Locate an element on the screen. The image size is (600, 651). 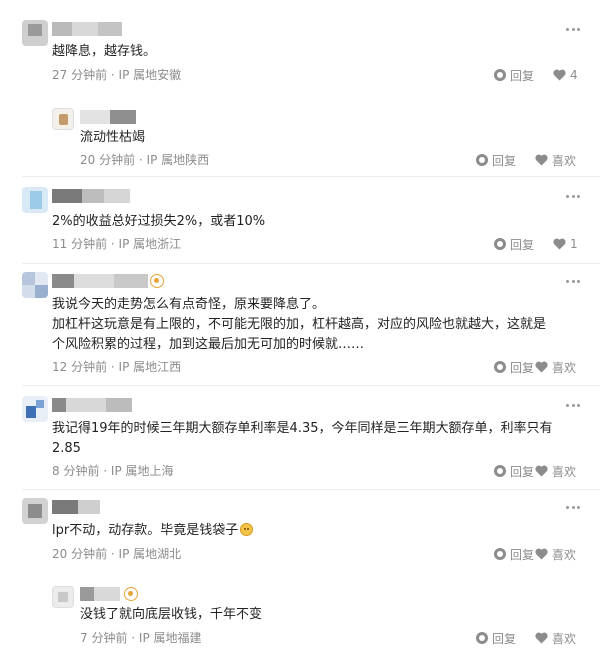
comment-meta: 8 分钟前 · IP 属地上海 is located at coordinates (113, 471).